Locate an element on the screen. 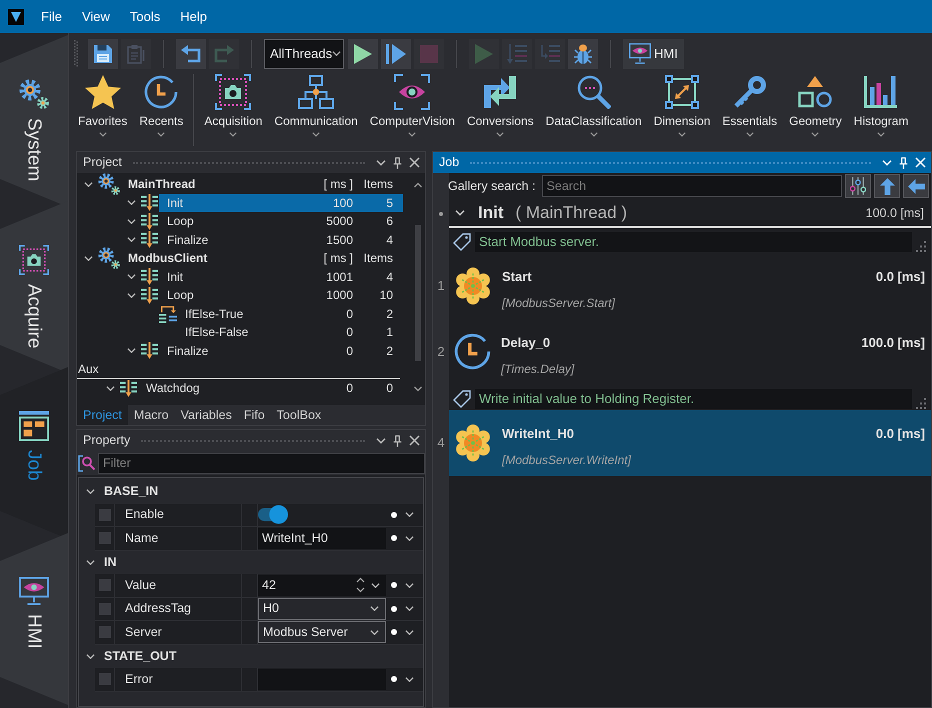  toggle-switch is located at coordinates (273, 514).